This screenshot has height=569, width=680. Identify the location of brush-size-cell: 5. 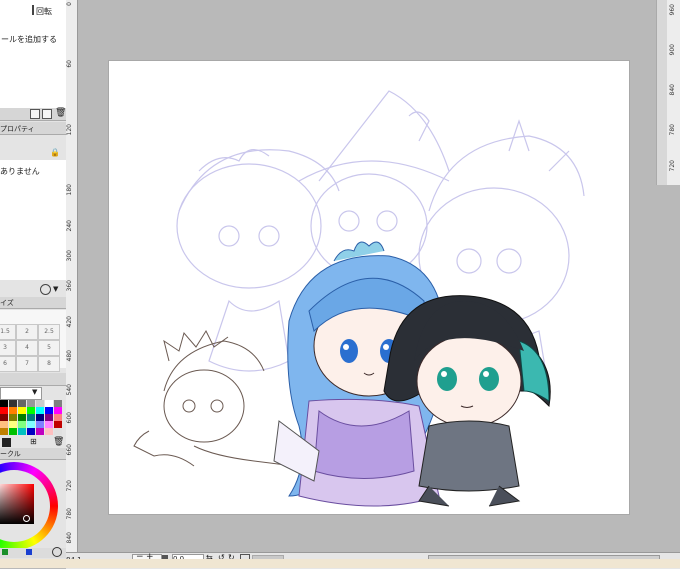
(49, 348).